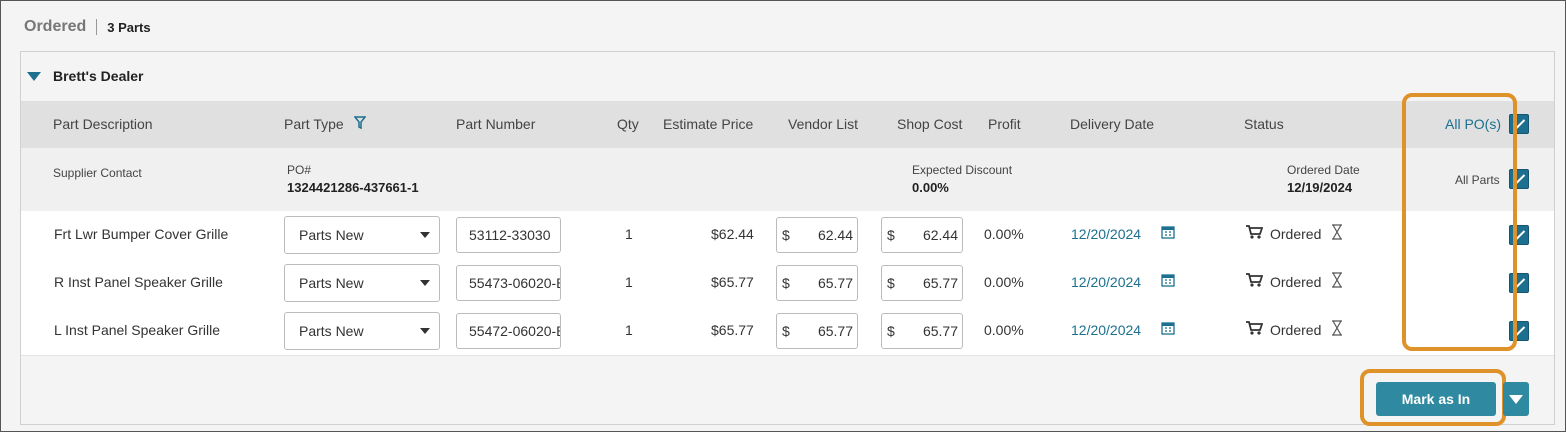  Describe the element at coordinates (1112, 124) in the screenshot. I see `col-delivery-date: Delivery Date` at that location.